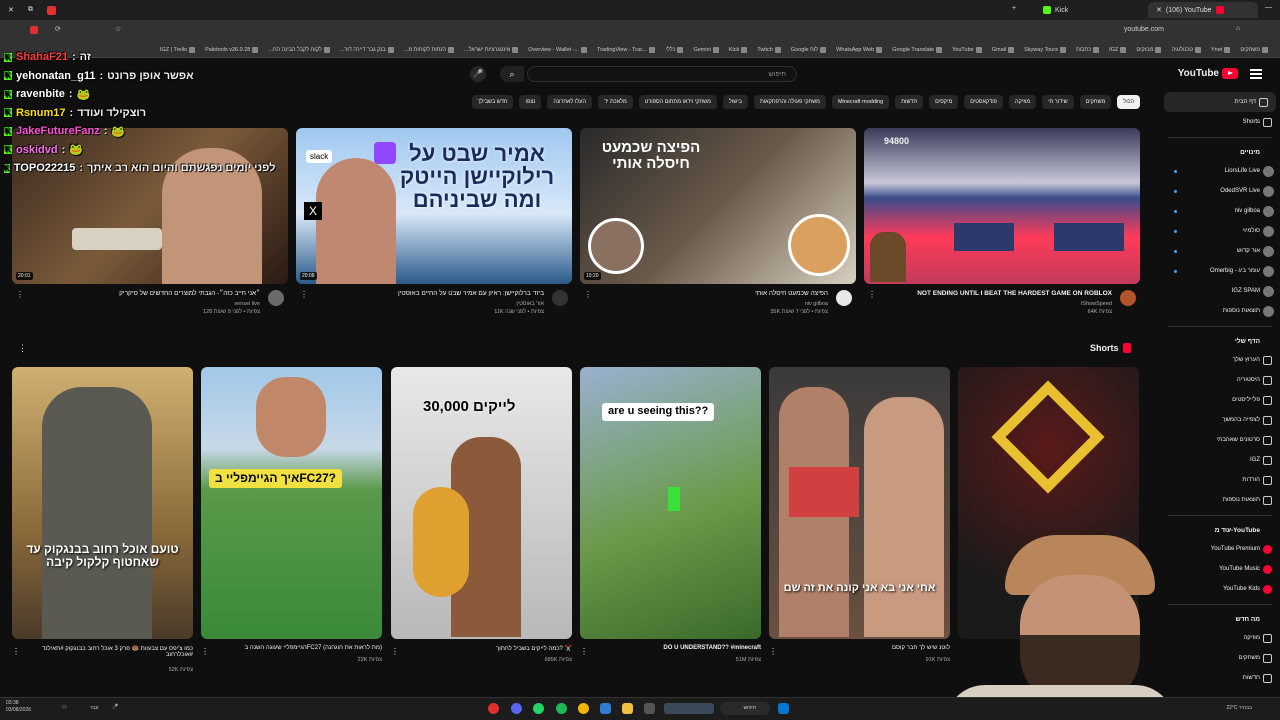 The image size is (1280, 720). I want to click on filter-chip: משחקים, so click(1095, 102).